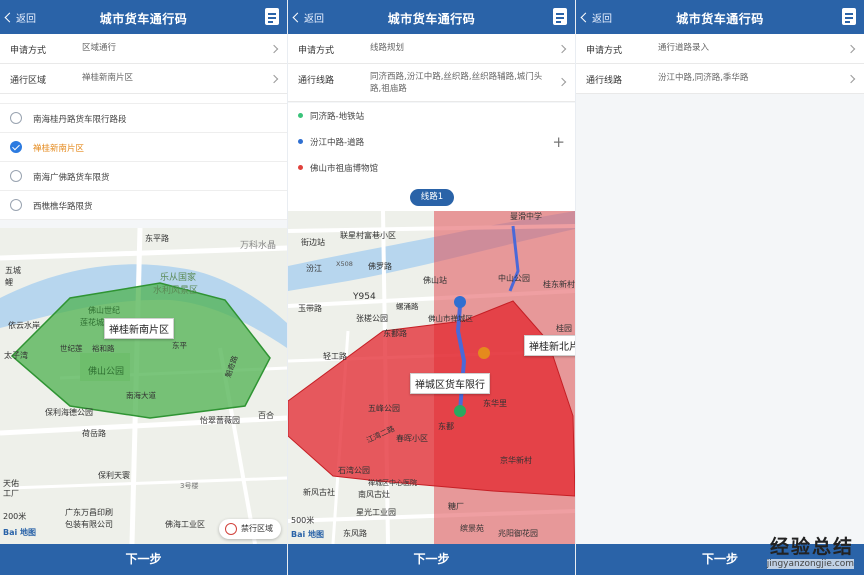  What do you see at coordinates (185, 524) in the screenshot?
I see `map-label: 佛海工业区` at bounding box center [185, 524].